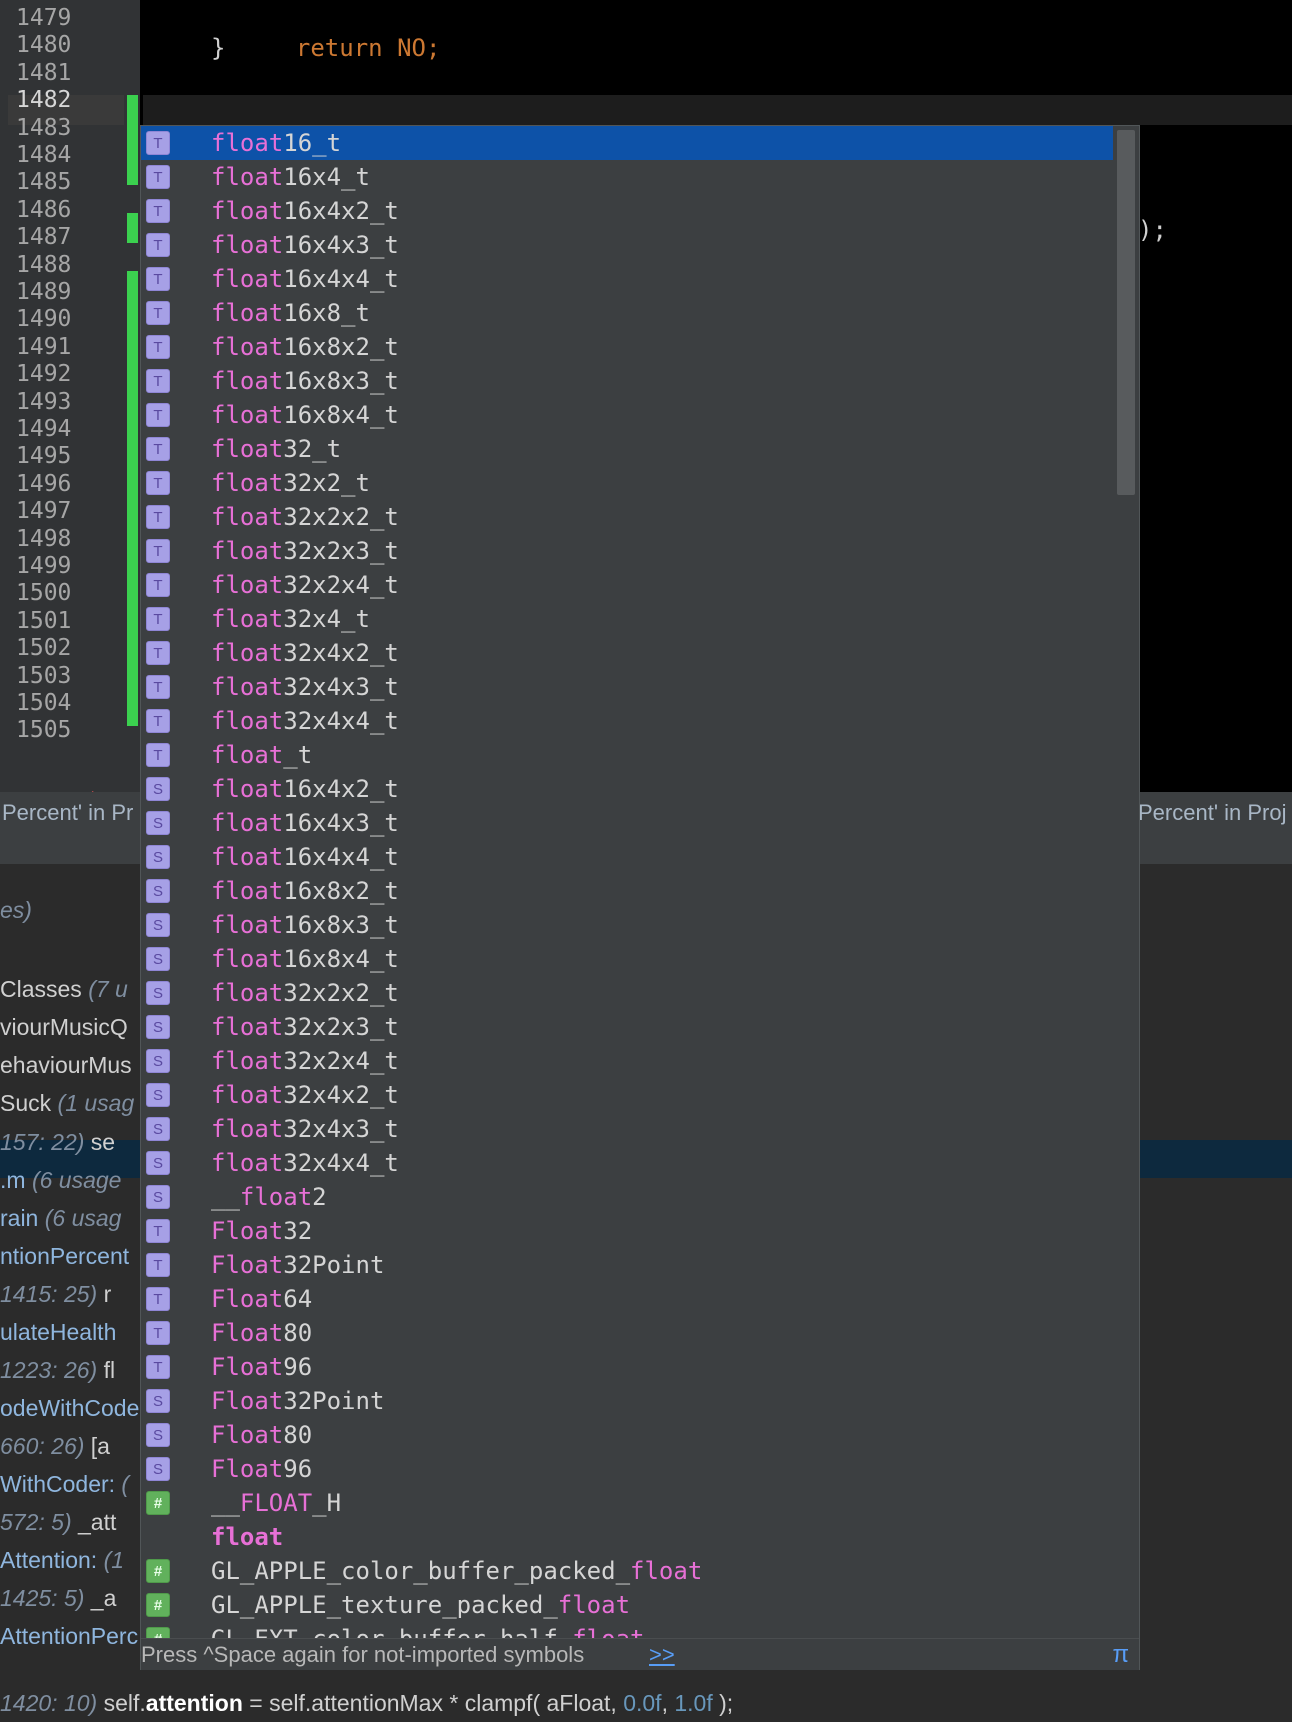  Describe the element at coordinates (354, 33) in the screenshot. I see `code-line-return: return NO;` at that location.